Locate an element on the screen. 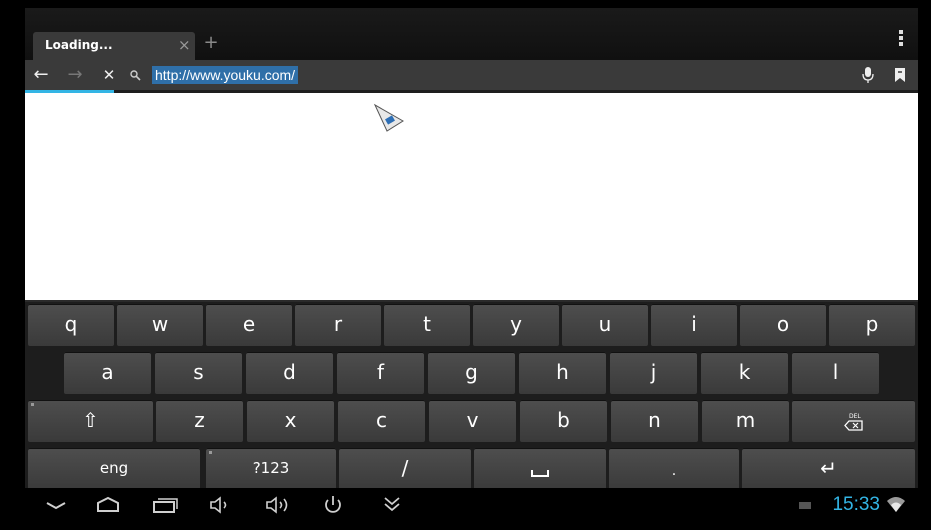  power-icon is located at coordinates (333, 505).